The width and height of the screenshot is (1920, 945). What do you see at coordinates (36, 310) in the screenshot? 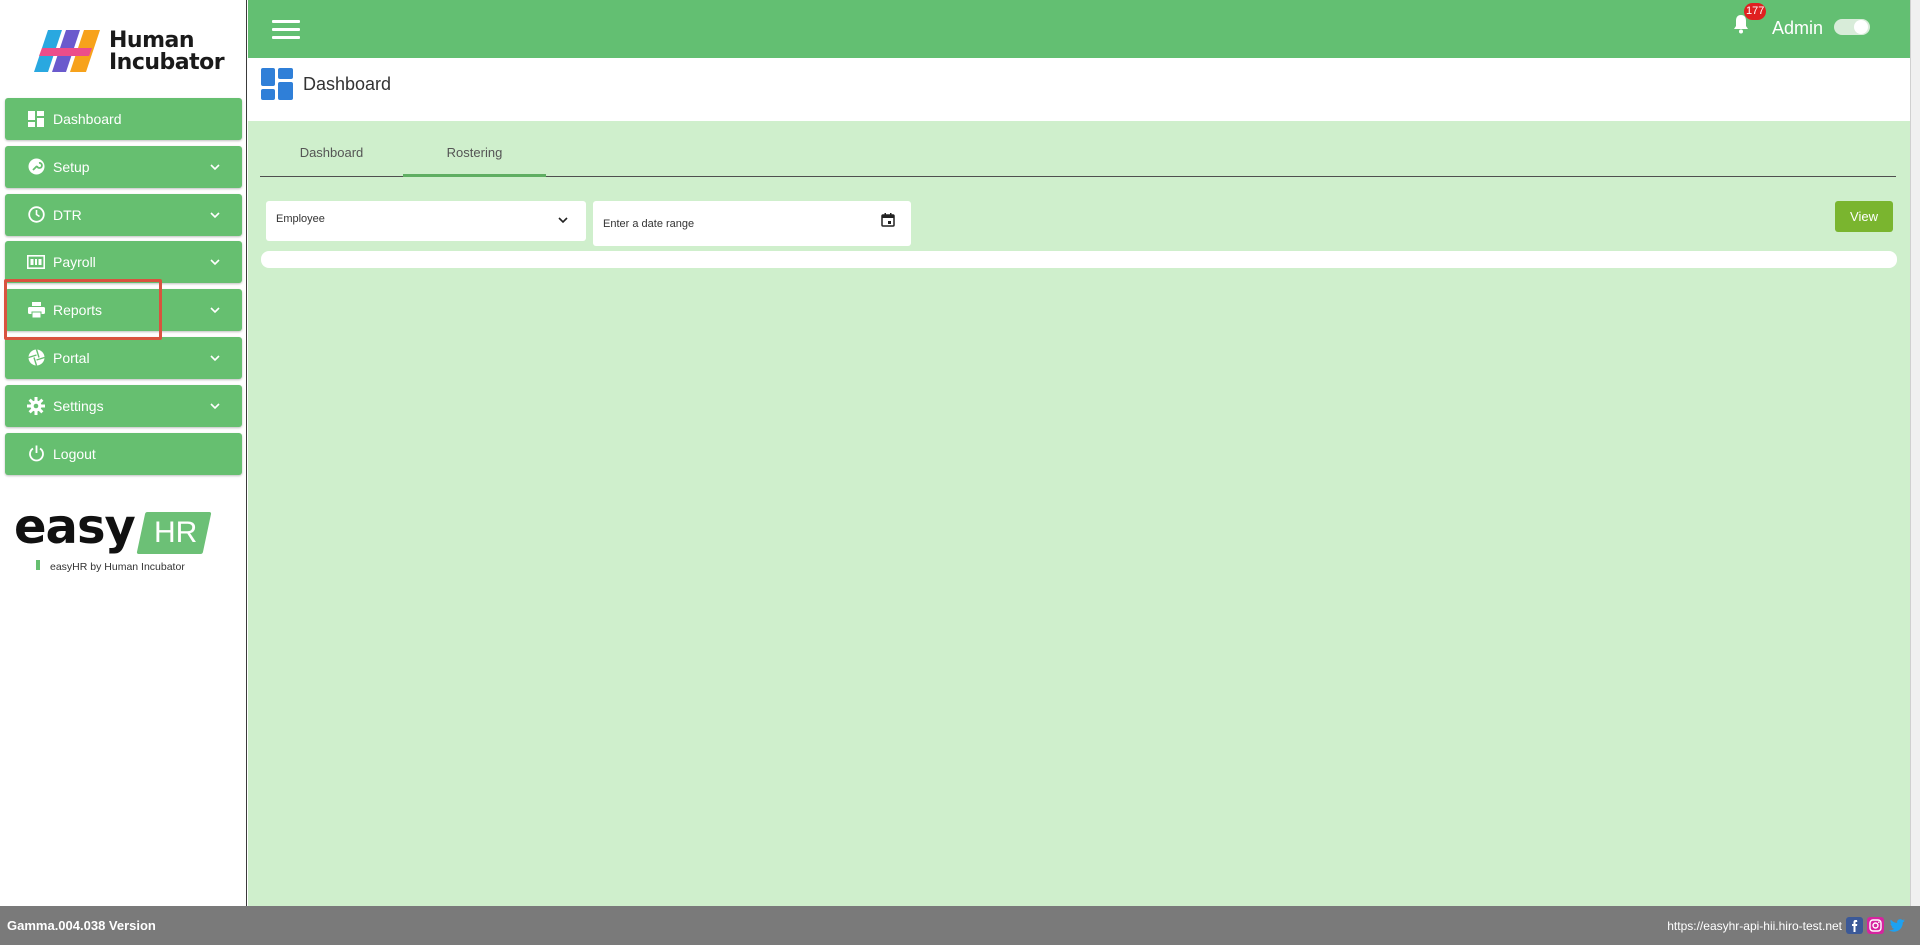
I see `printer-icon` at bounding box center [36, 310].